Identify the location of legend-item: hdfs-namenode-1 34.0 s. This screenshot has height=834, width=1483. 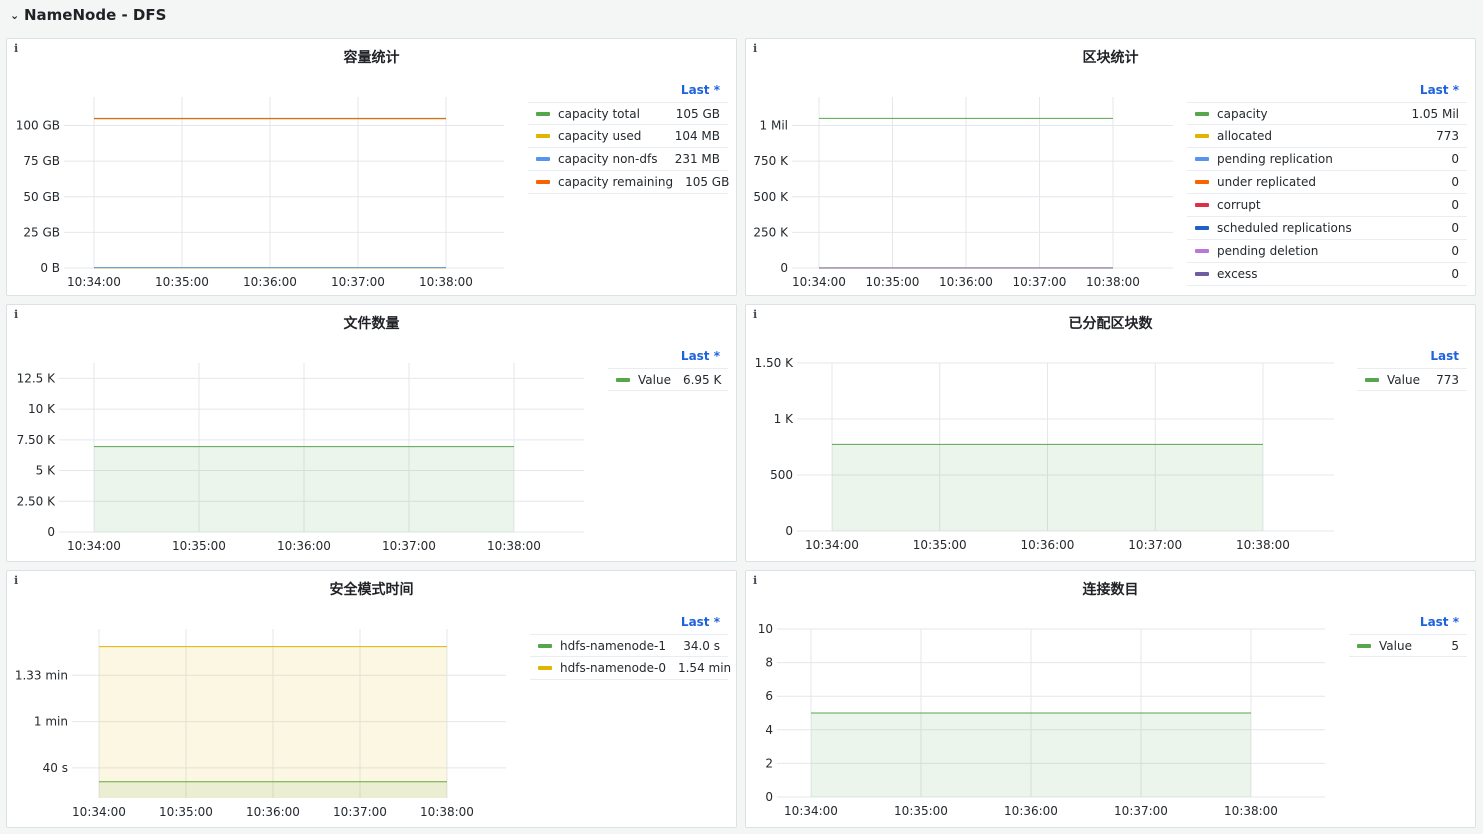
(629, 645).